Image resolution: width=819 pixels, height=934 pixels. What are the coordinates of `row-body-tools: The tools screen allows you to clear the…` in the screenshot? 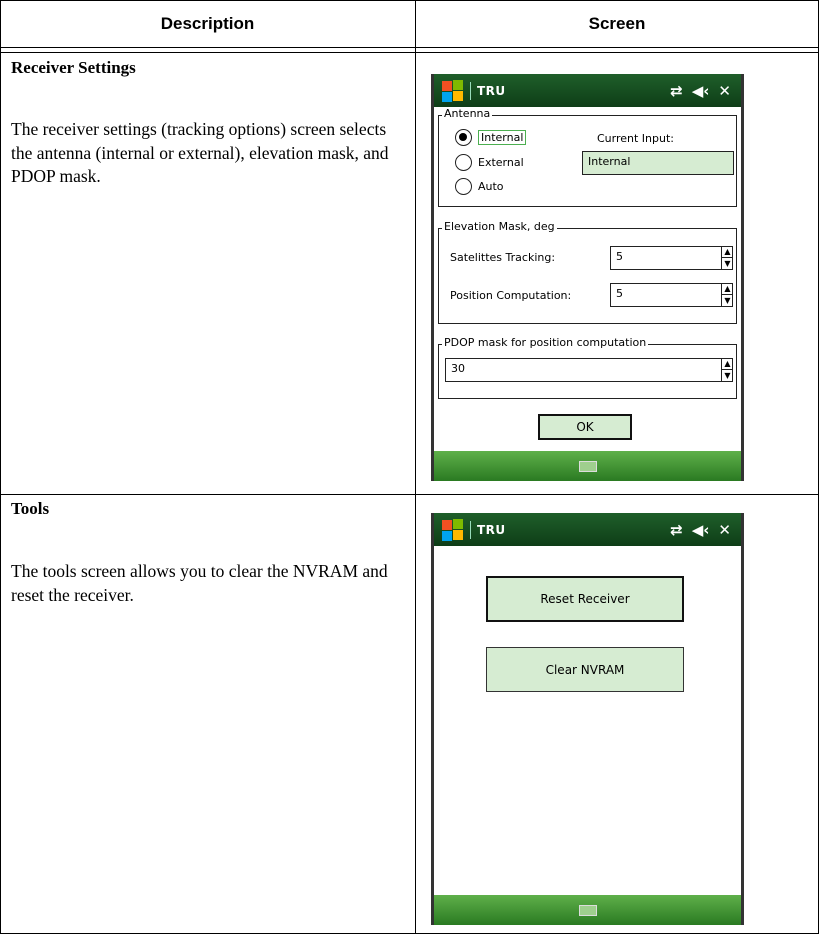 It's located at (199, 583).